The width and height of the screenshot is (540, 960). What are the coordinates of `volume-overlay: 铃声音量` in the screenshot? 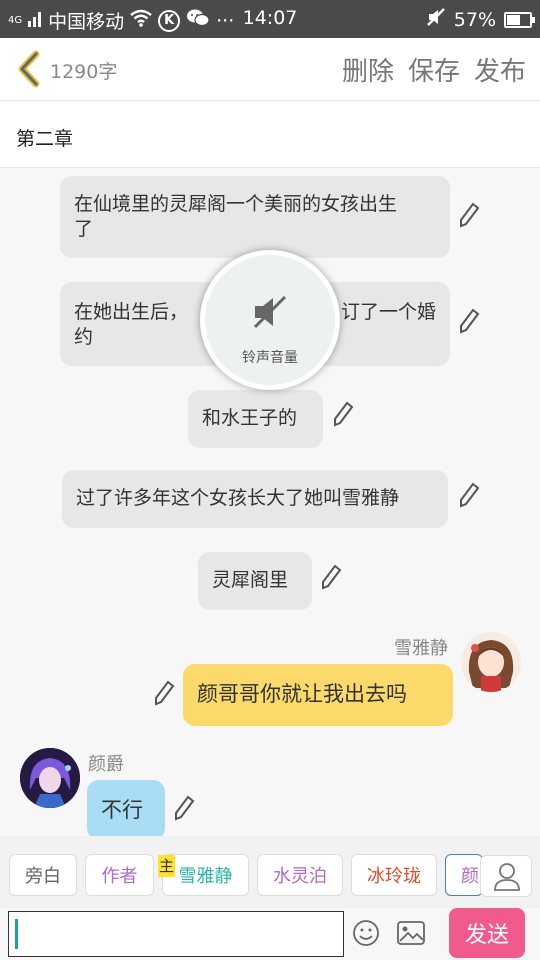 It's located at (270, 320).